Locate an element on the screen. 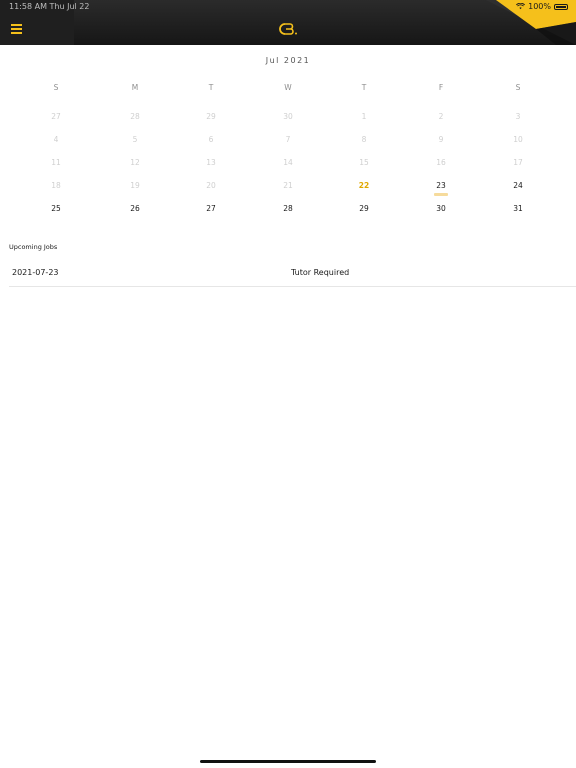 This screenshot has height=768, width=576. job-list-item: 2021-07-23 Tutor Required is located at coordinates (292, 274).